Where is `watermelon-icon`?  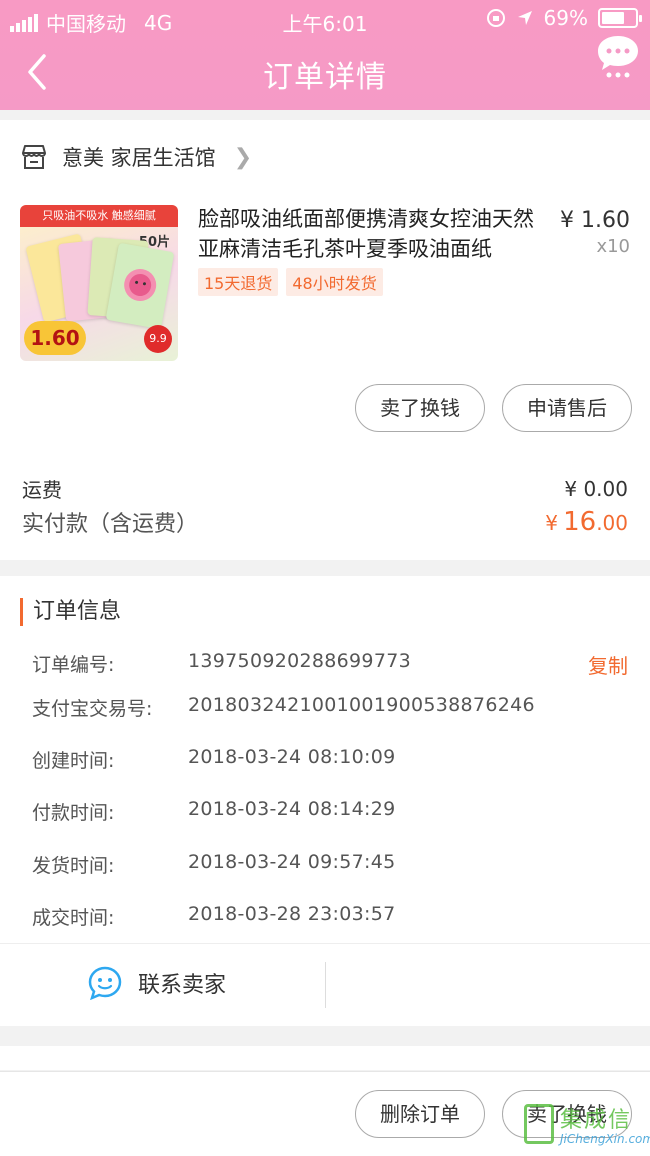 watermelon-icon is located at coordinates (140, 285).